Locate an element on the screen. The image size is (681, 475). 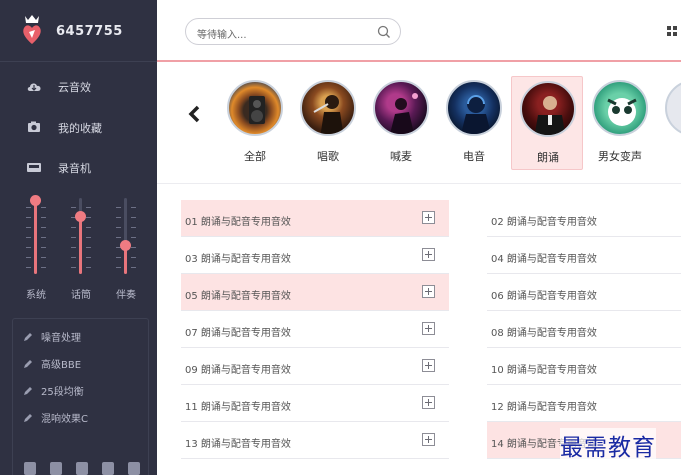
chevron-left-icon is located at coordinates (194, 114).